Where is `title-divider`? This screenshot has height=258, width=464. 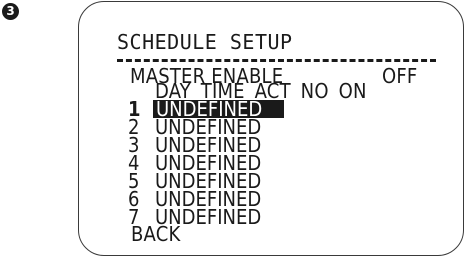 title-divider is located at coordinates (276, 60).